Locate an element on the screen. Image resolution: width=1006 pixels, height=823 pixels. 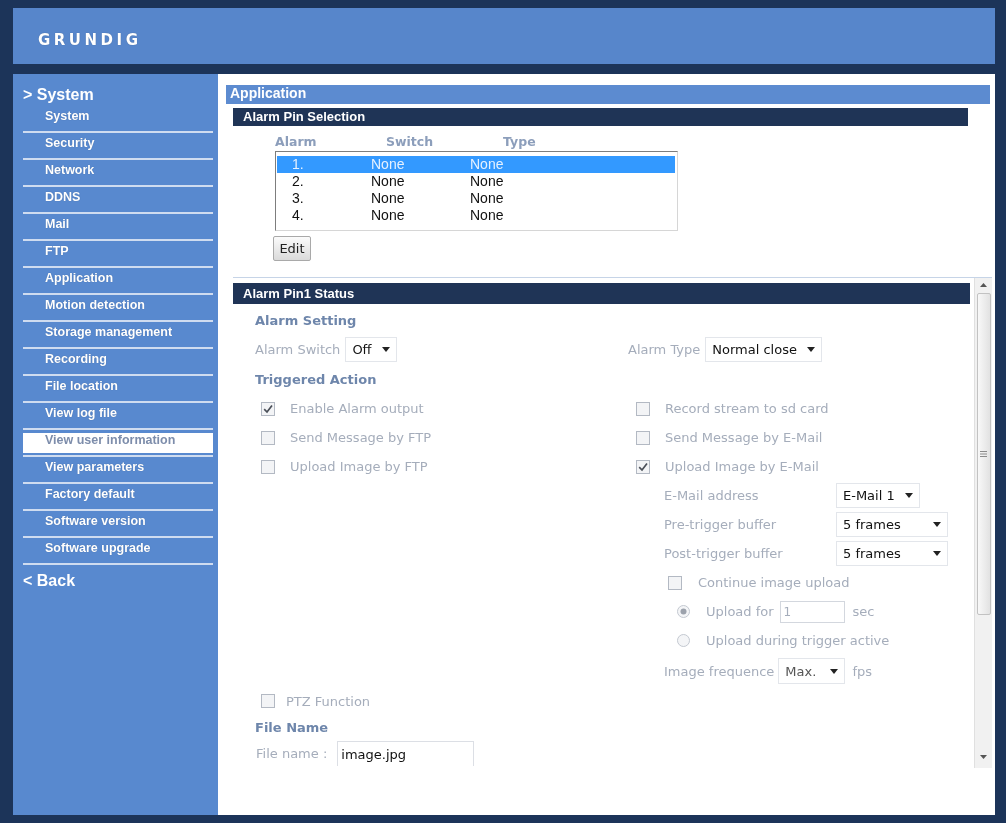
text-field: 1 is located at coordinates (812, 611).